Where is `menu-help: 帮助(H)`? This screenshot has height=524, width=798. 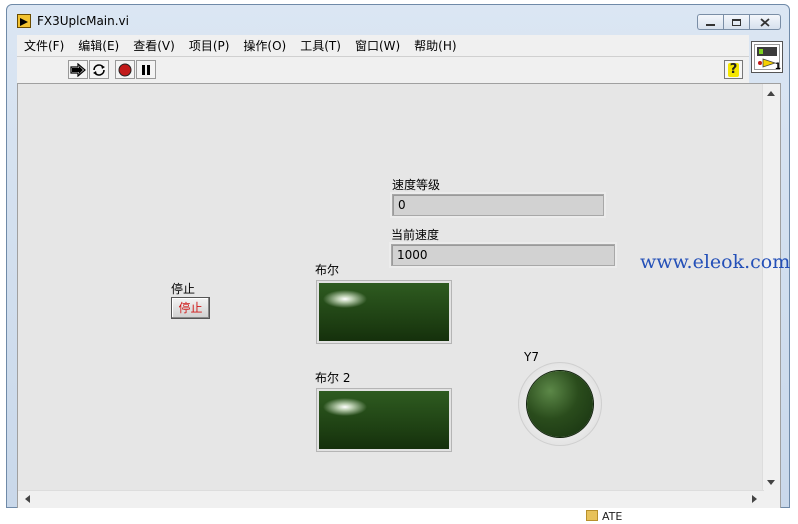
menu-help: 帮助(H) is located at coordinates (435, 45).